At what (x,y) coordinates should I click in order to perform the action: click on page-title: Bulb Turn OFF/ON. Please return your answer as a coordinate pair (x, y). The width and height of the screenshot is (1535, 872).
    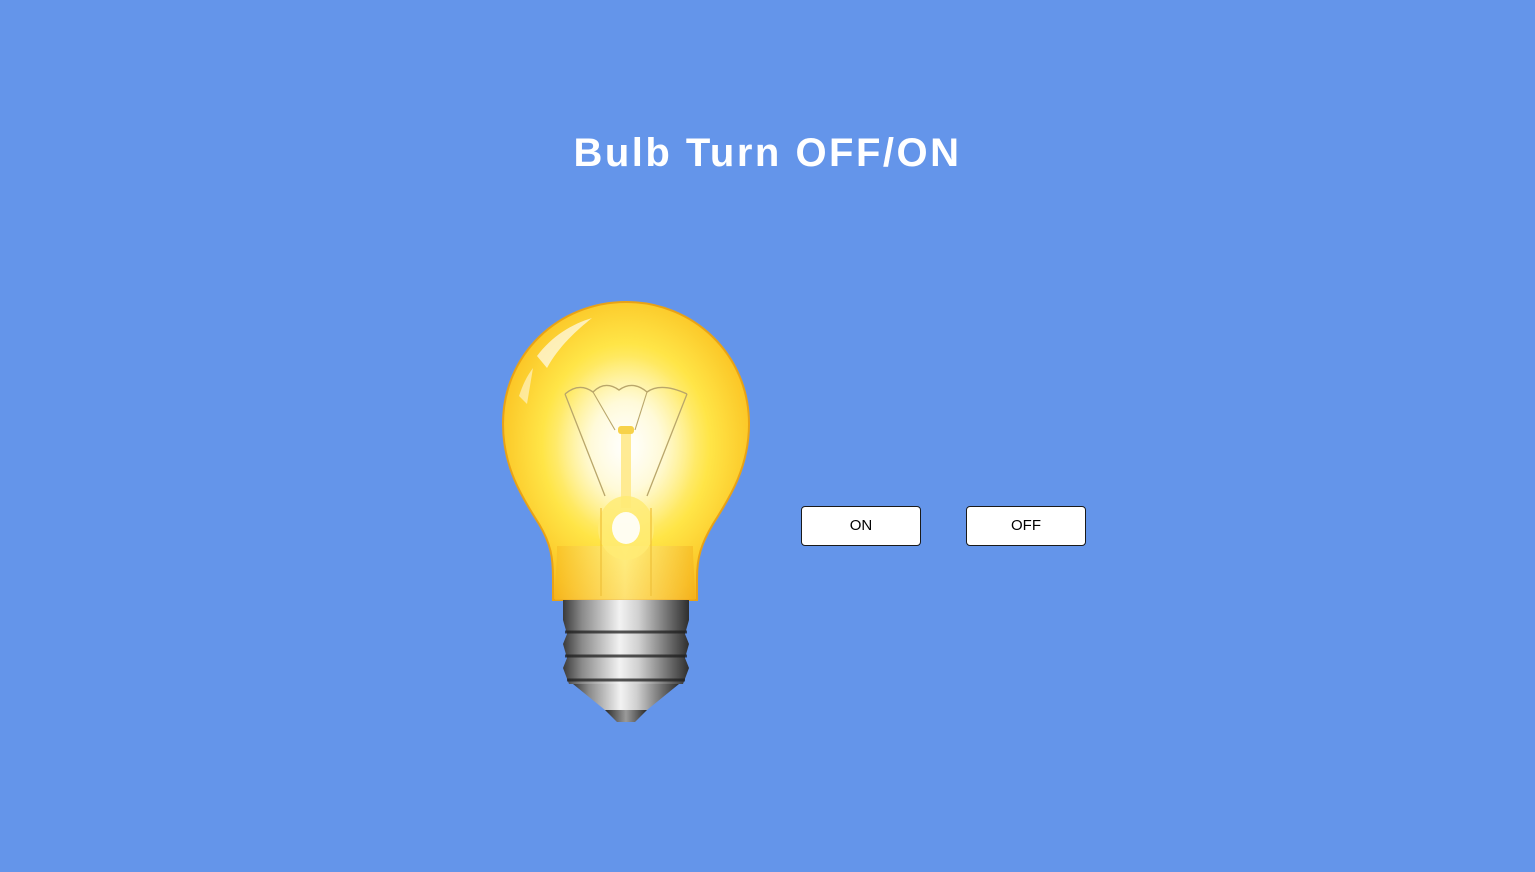
    Looking at the image, I should click on (767, 153).